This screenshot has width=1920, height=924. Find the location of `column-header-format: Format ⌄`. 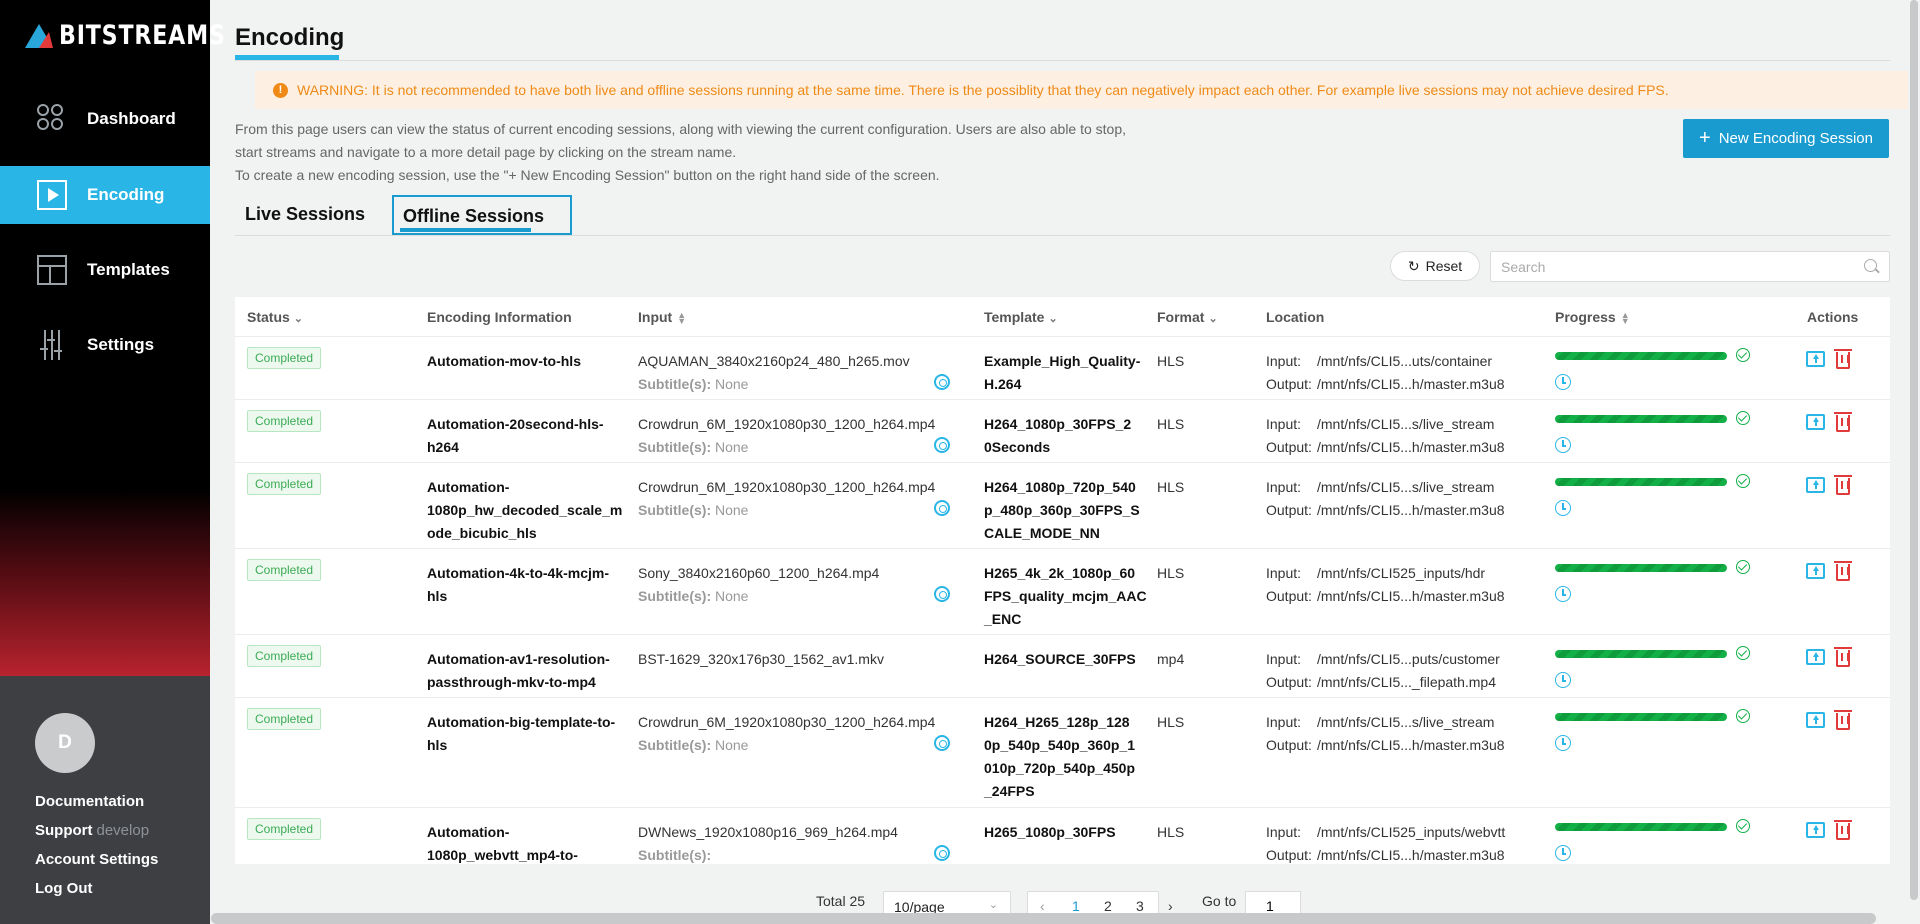

column-header-format: Format ⌄ is located at coordinates (1187, 317).